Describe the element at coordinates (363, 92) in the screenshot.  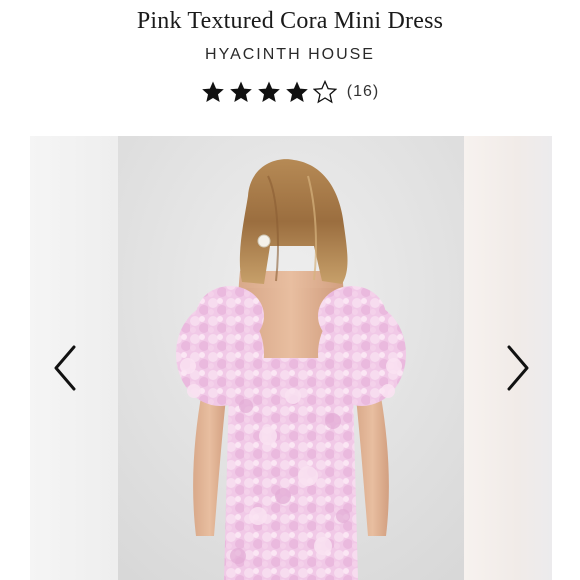
I see `review-count: (16)` at that location.